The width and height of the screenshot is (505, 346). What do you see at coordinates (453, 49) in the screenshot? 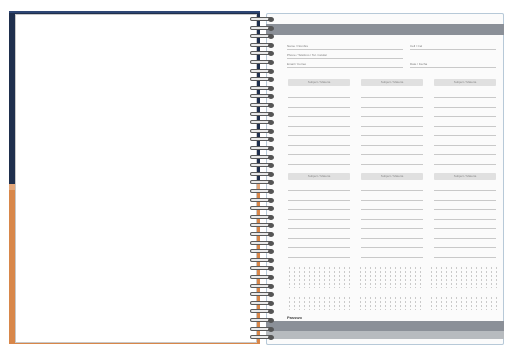
I see `cell-line` at bounding box center [453, 49].